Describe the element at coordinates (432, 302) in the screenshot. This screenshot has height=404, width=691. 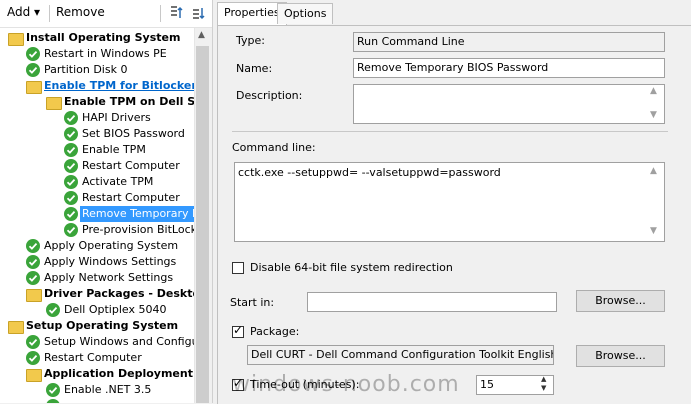
I see `start-in-field` at that location.